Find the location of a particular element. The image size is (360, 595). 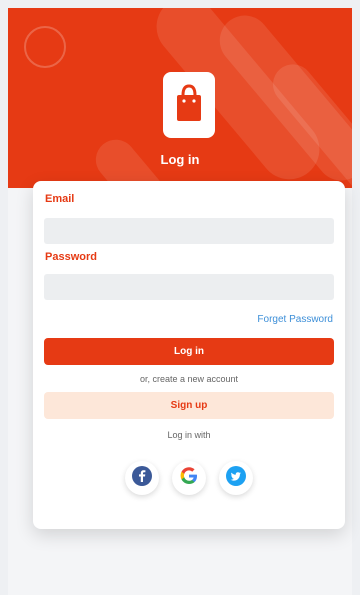

password-label: Password is located at coordinates (71, 257).